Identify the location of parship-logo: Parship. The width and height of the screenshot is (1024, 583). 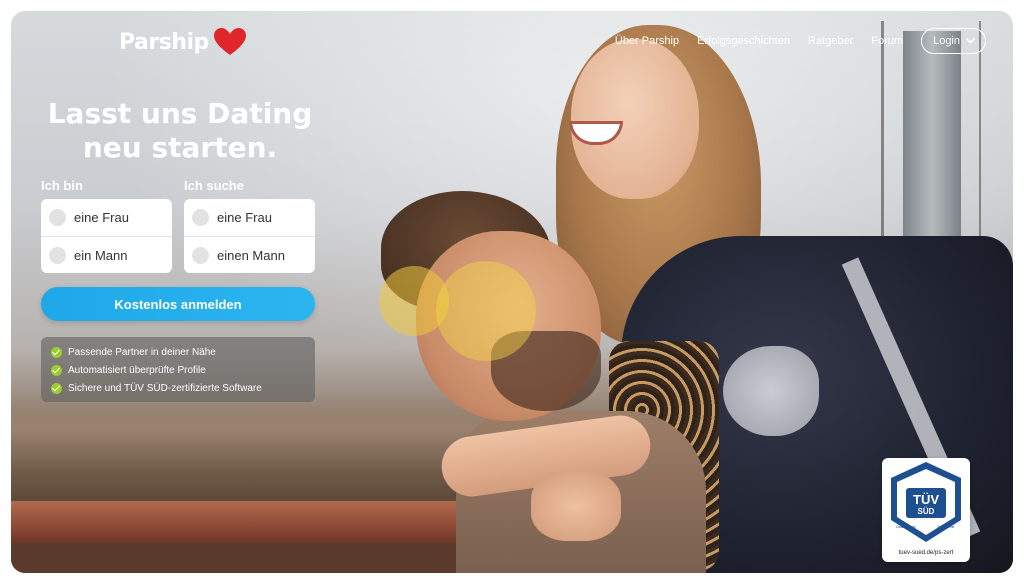
(183, 42).